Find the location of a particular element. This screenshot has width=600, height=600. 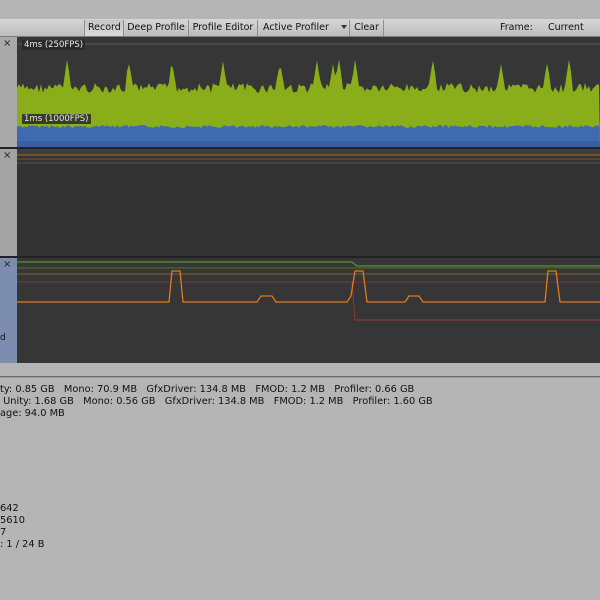

active-profiler-label: Active Profiler is located at coordinates (296, 27).